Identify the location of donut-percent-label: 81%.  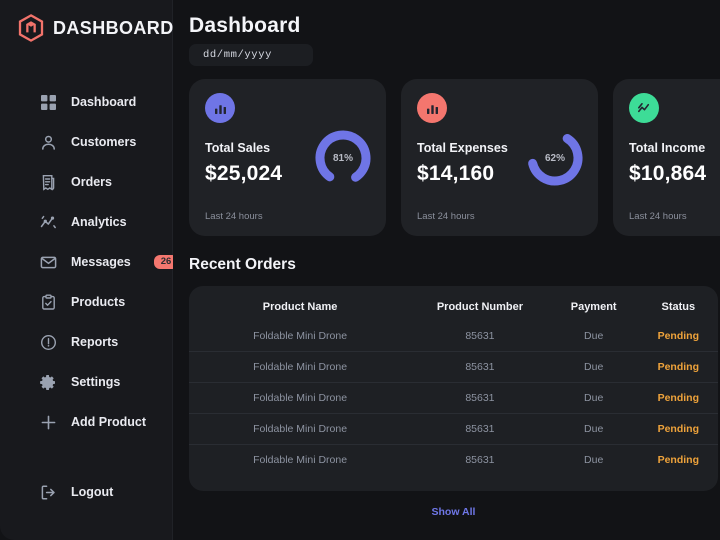
(342, 158).